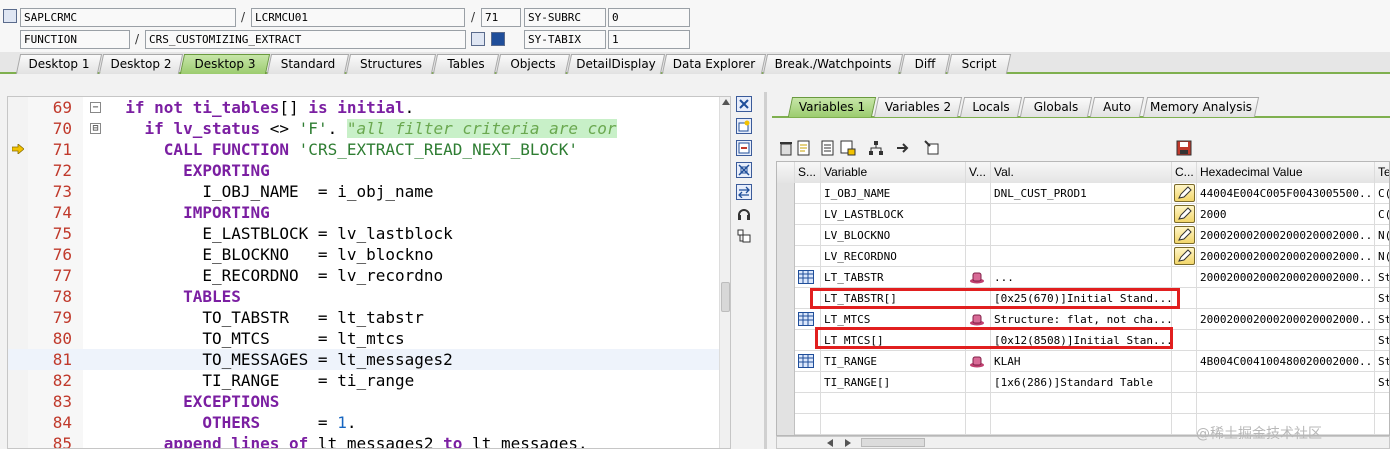 The image size is (1390, 449). Describe the element at coordinates (141, 64) in the screenshot. I see `tab-desktop-2: Desktop 2` at that location.